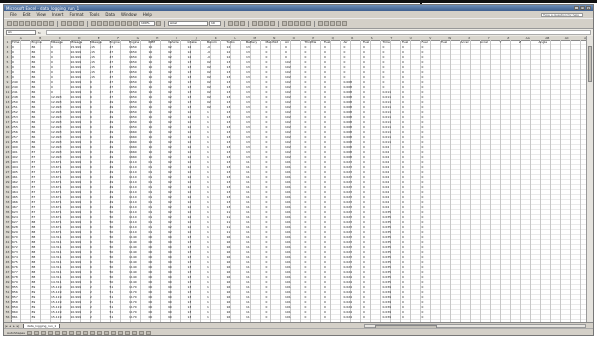 This screenshot has width=597, height=339. What do you see at coordinates (484, 42) in the screenshot?
I see `header-cell: Accel` at bounding box center [484, 42].